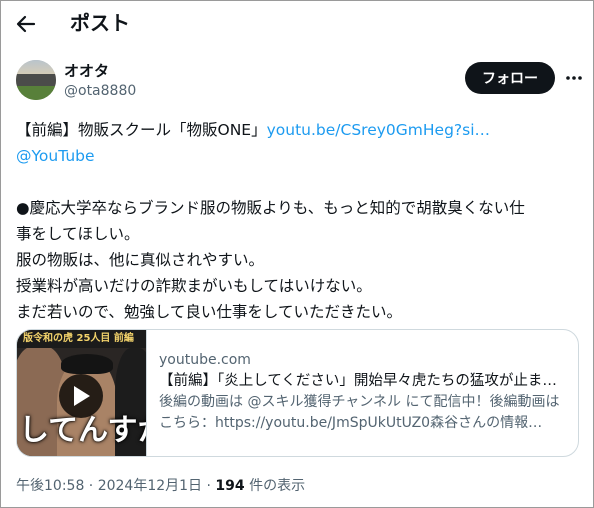  Describe the element at coordinates (55, 156) in the screenshot. I see `youtube-mention-link: @YouTube` at that location.